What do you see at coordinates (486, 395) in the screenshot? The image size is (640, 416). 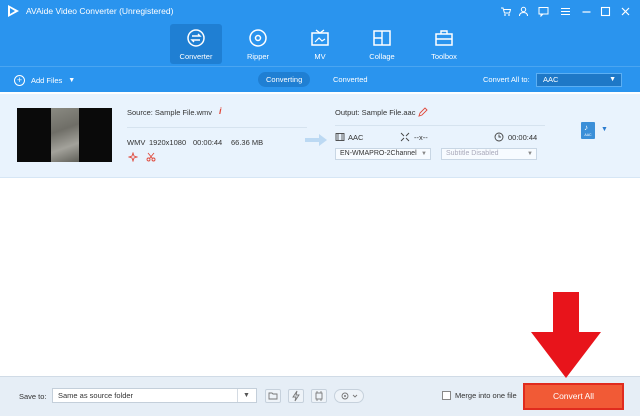 I see `merge-label: Merge into one file` at bounding box center [486, 395].